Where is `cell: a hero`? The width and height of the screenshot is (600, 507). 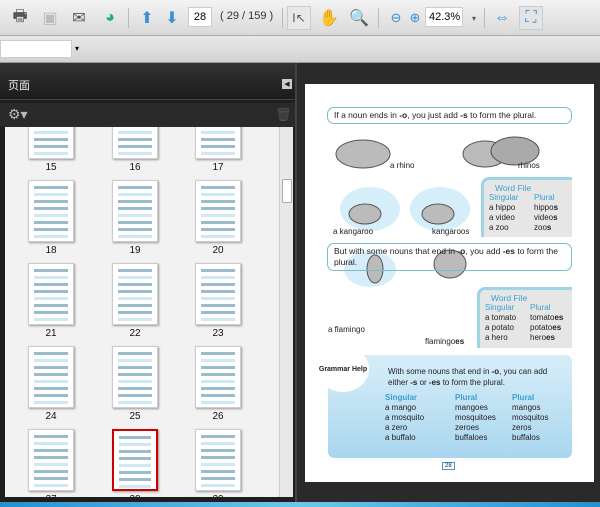
cell: a hero is located at coordinates (496, 337).